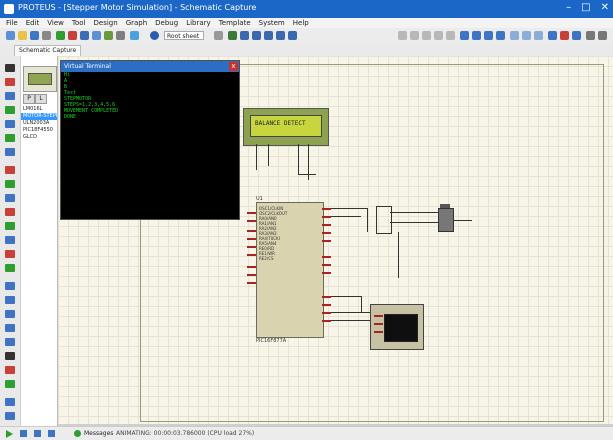 The image size is (613, 440). I want to click on generator-icon, so click(10, 226).